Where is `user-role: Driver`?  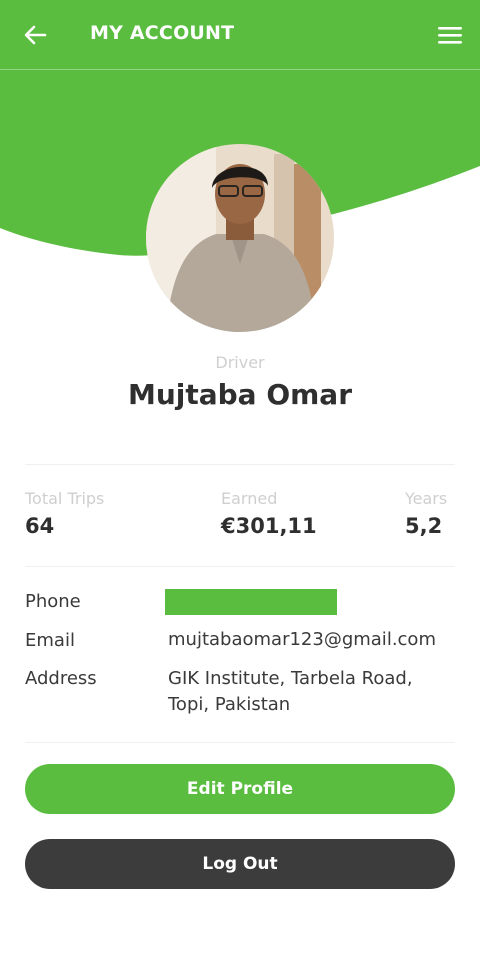 user-role: Driver is located at coordinates (240, 362).